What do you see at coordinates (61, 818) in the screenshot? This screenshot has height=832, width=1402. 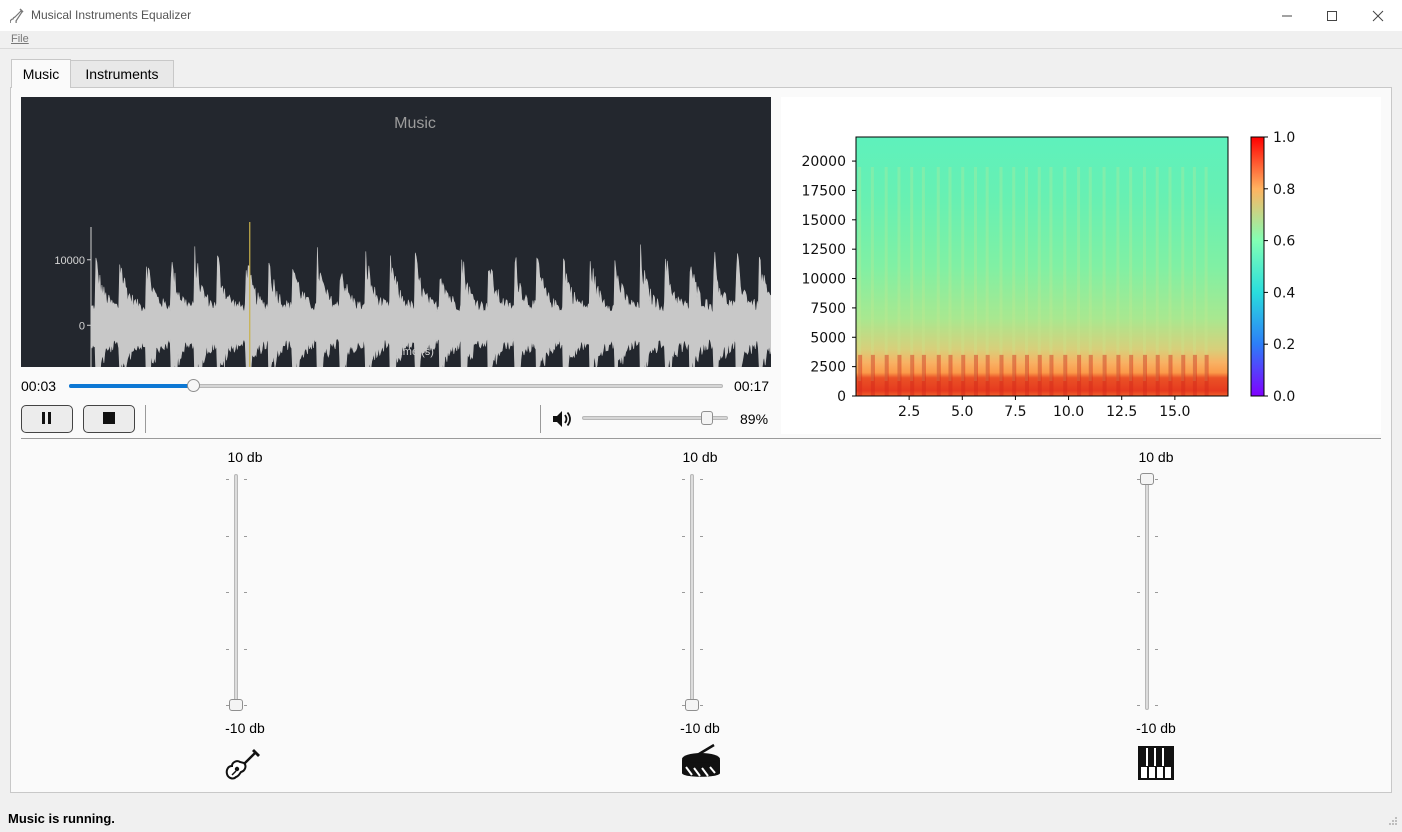 I see `status-text: Music is running.` at bounding box center [61, 818].